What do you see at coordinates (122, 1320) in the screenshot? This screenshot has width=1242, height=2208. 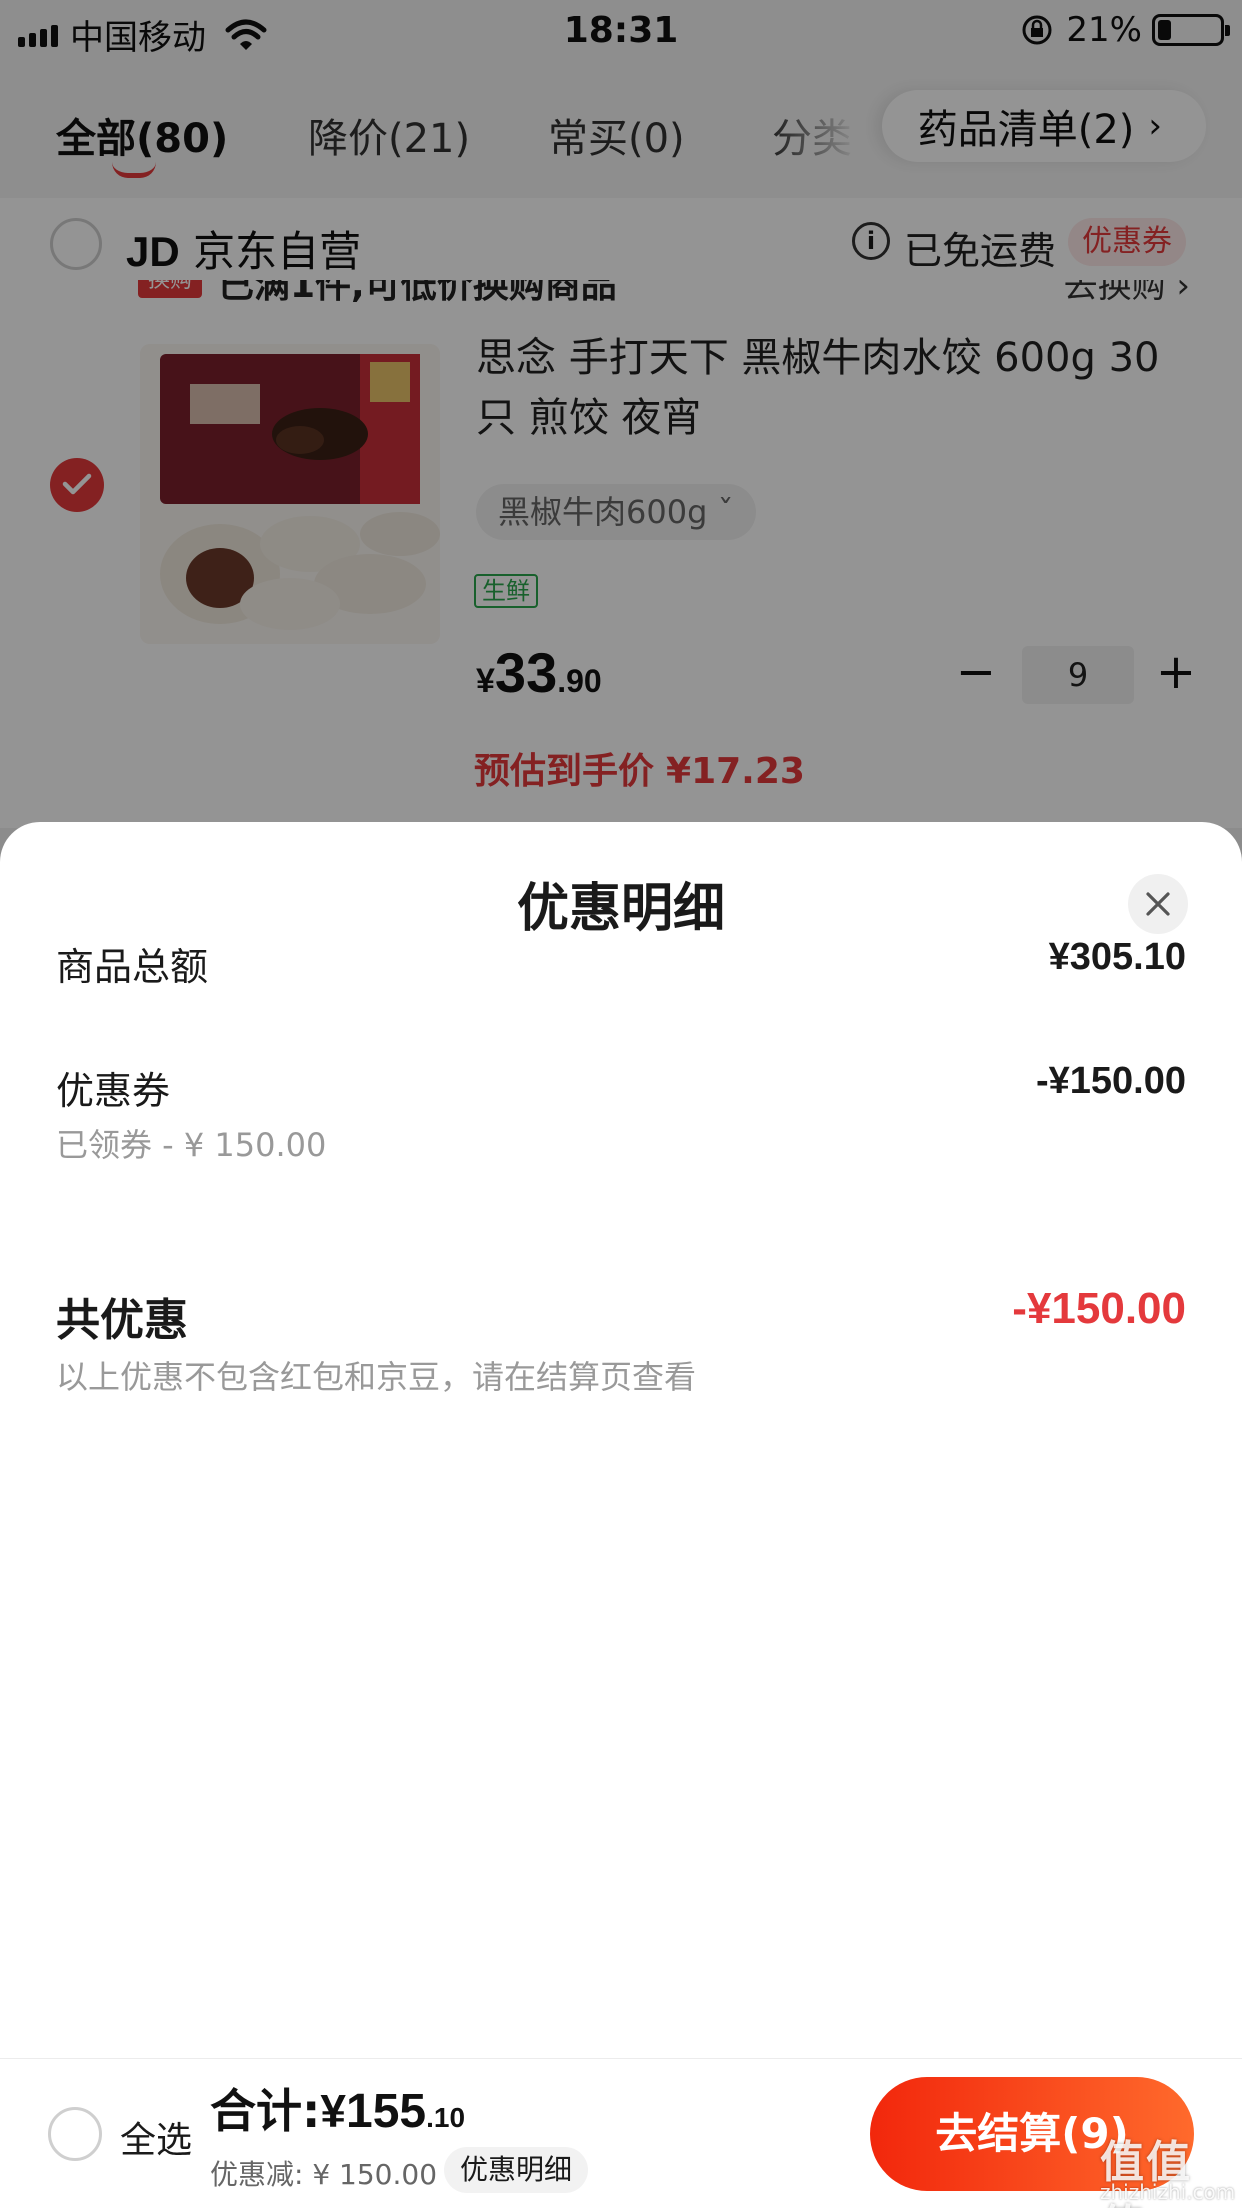 I see `total-discount-label: 共优惠` at bounding box center [122, 1320].